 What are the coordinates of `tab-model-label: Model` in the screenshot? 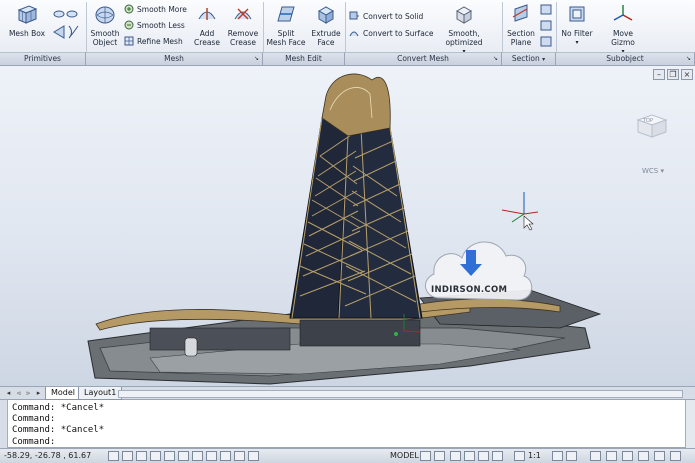 It's located at (63, 392).